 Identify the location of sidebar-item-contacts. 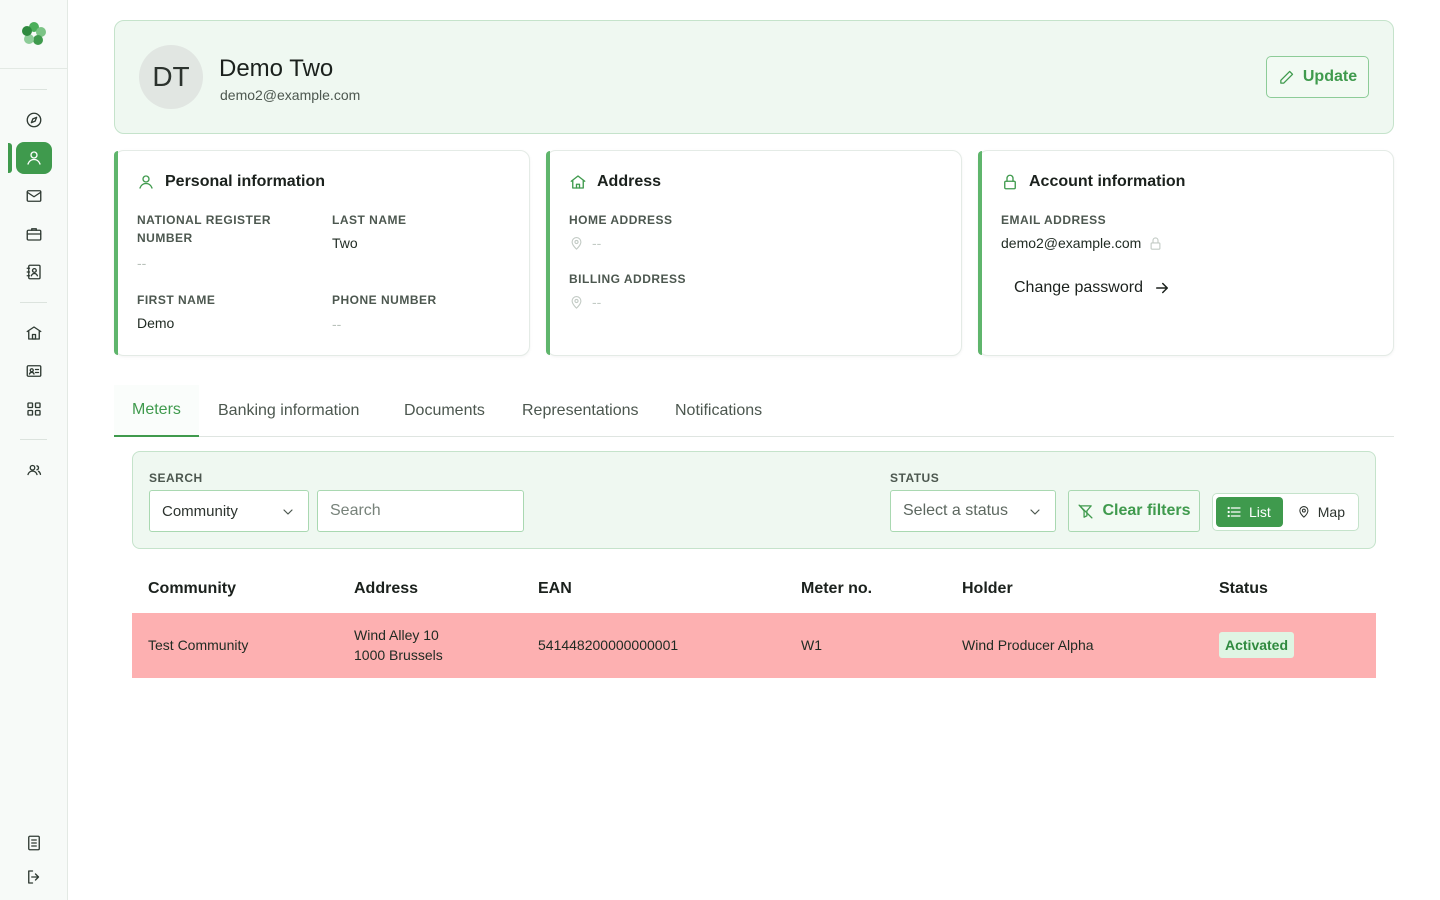
(34, 272).